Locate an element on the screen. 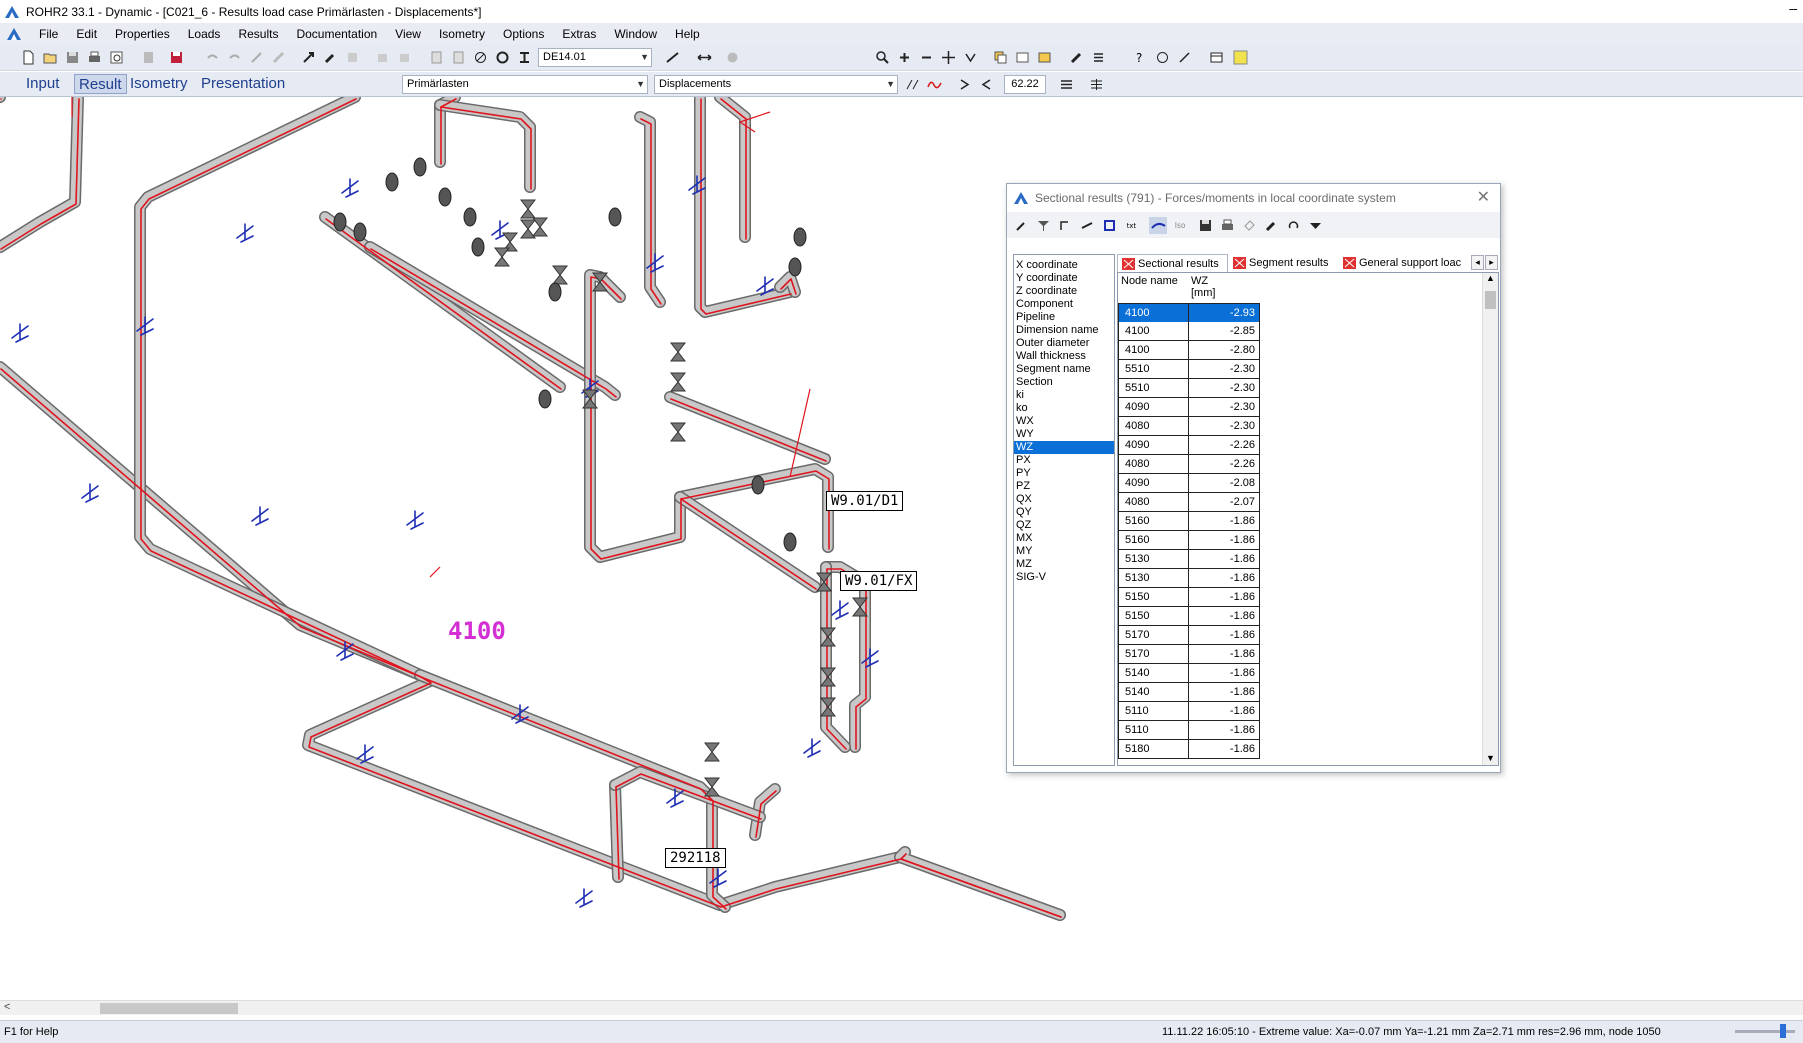 This screenshot has width=1803, height=1043. next-icon is located at coordinates (964, 84).